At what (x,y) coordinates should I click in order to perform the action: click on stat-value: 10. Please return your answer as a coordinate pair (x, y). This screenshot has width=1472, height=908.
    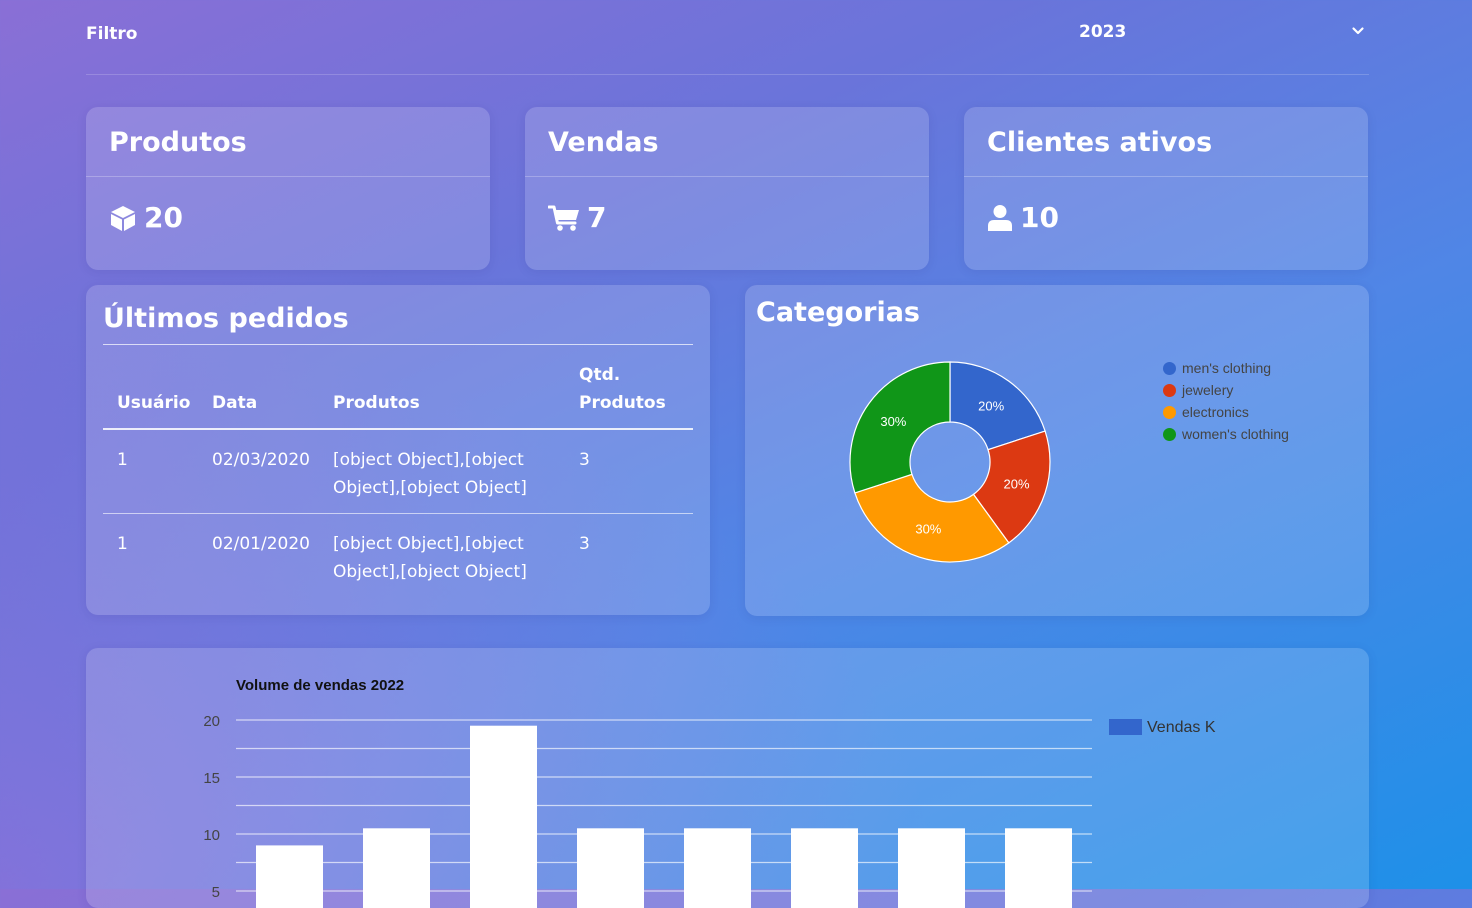
    Looking at the image, I should click on (1039, 217).